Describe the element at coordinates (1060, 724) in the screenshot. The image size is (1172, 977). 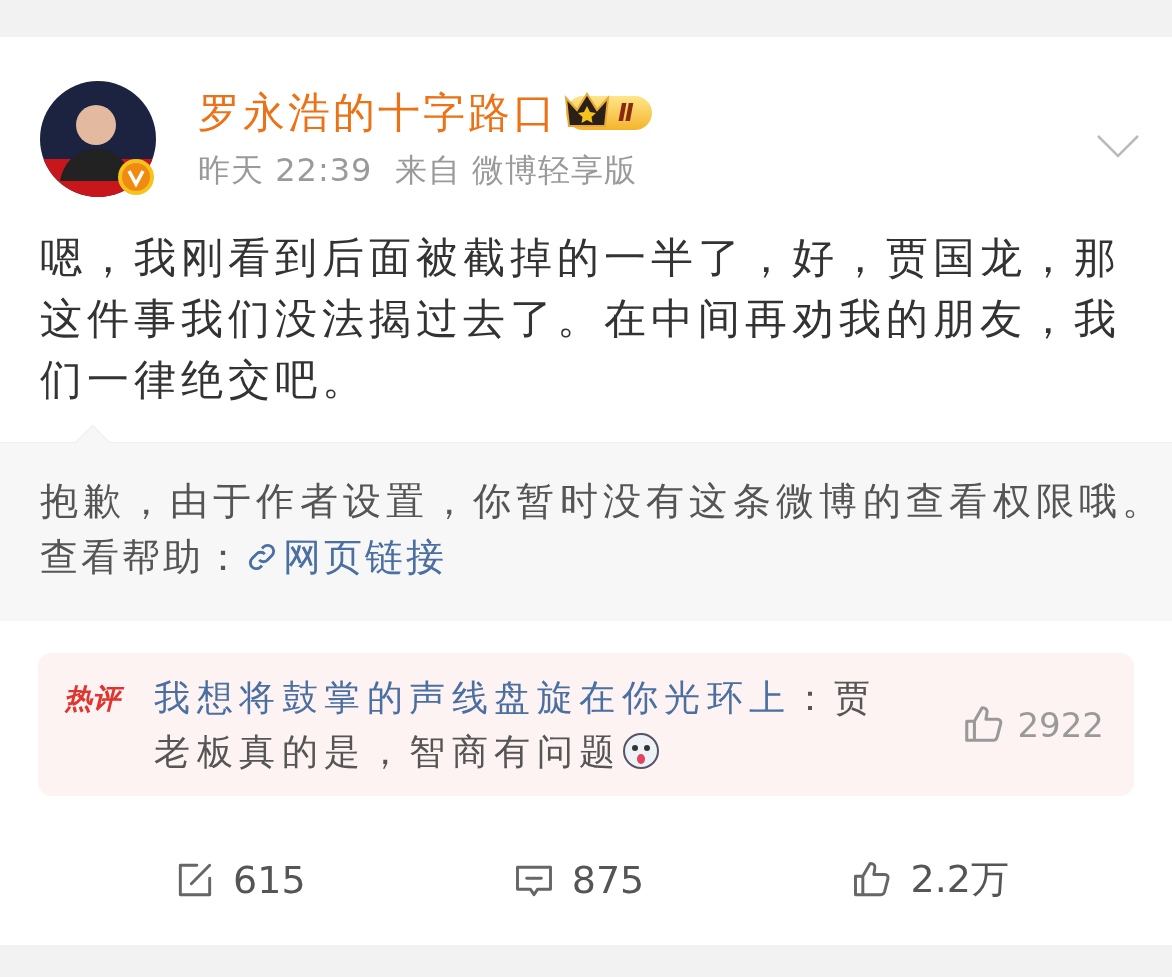
I see `comment-like-count: 2922` at that location.